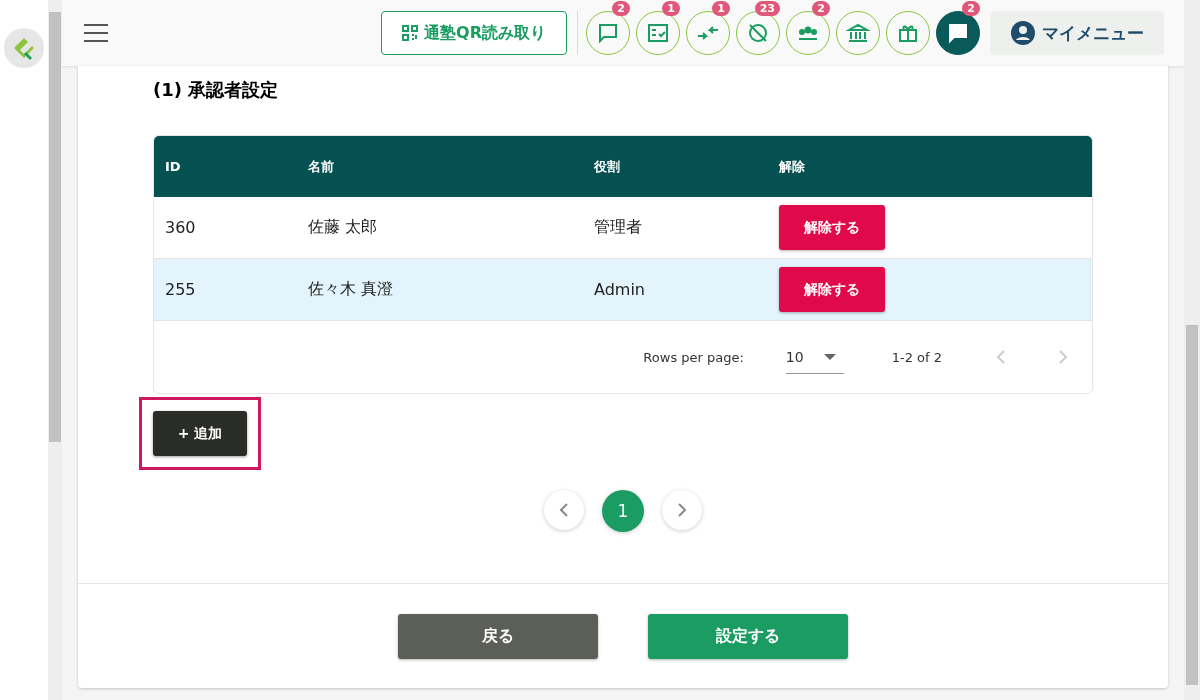 The image size is (1200, 700). I want to click on back-button: 戻る, so click(498, 636).